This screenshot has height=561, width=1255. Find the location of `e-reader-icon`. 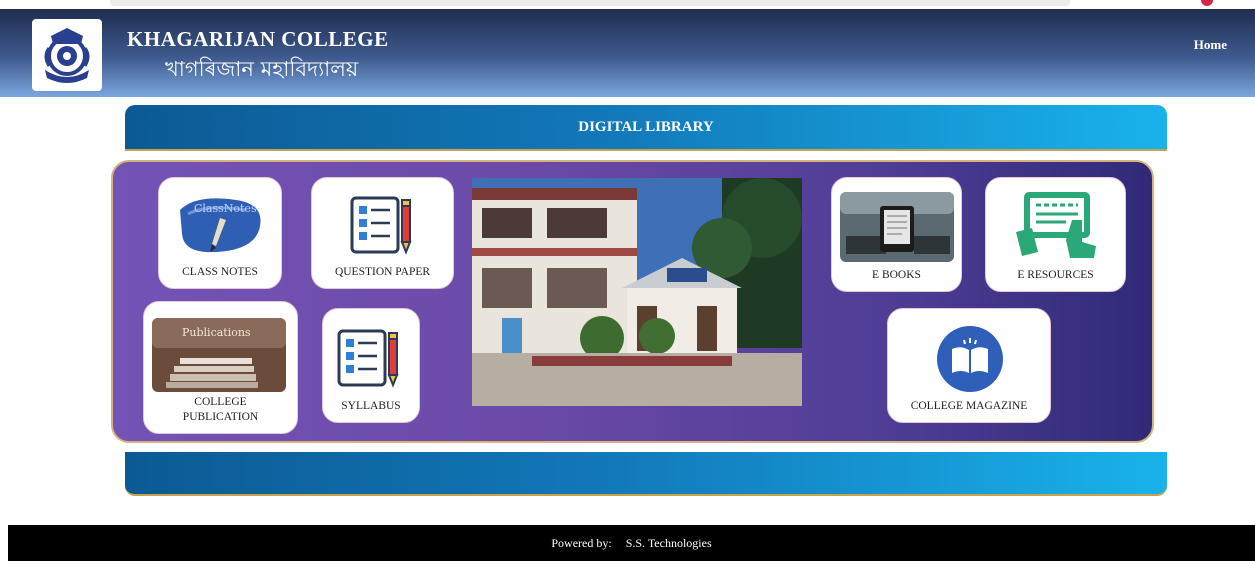

e-reader-icon is located at coordinates (897, 227).